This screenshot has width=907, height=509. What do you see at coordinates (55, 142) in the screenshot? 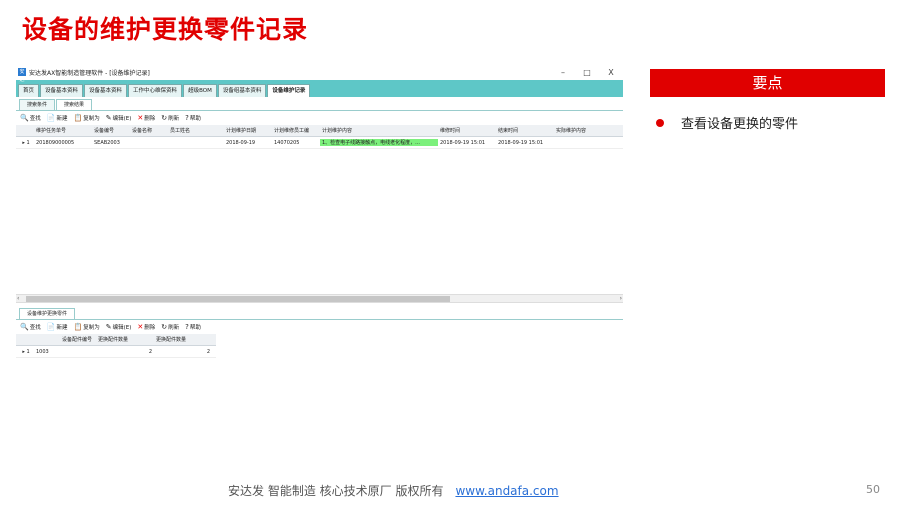
I see `cell-task-no: 201809000005` at bounding box center [55, 142].